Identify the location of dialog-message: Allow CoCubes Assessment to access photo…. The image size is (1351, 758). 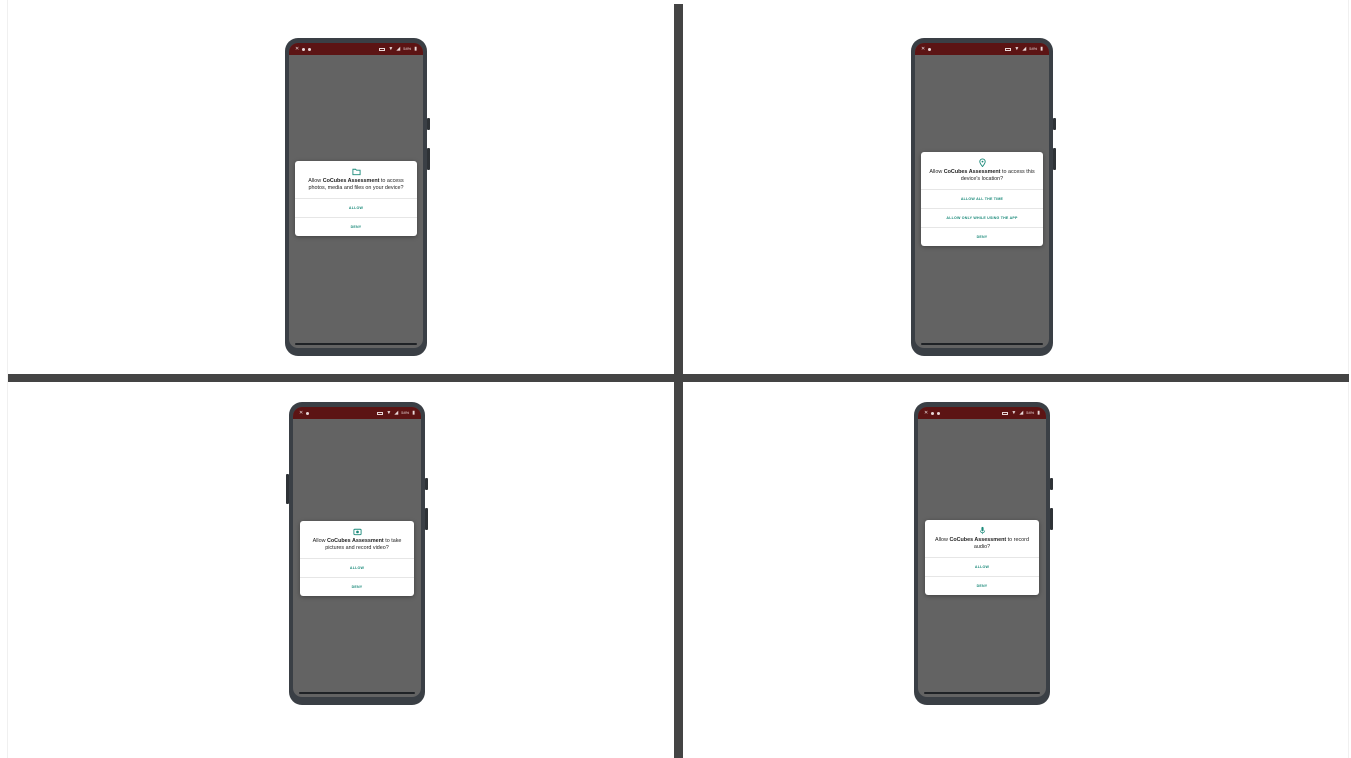
(356, 184).